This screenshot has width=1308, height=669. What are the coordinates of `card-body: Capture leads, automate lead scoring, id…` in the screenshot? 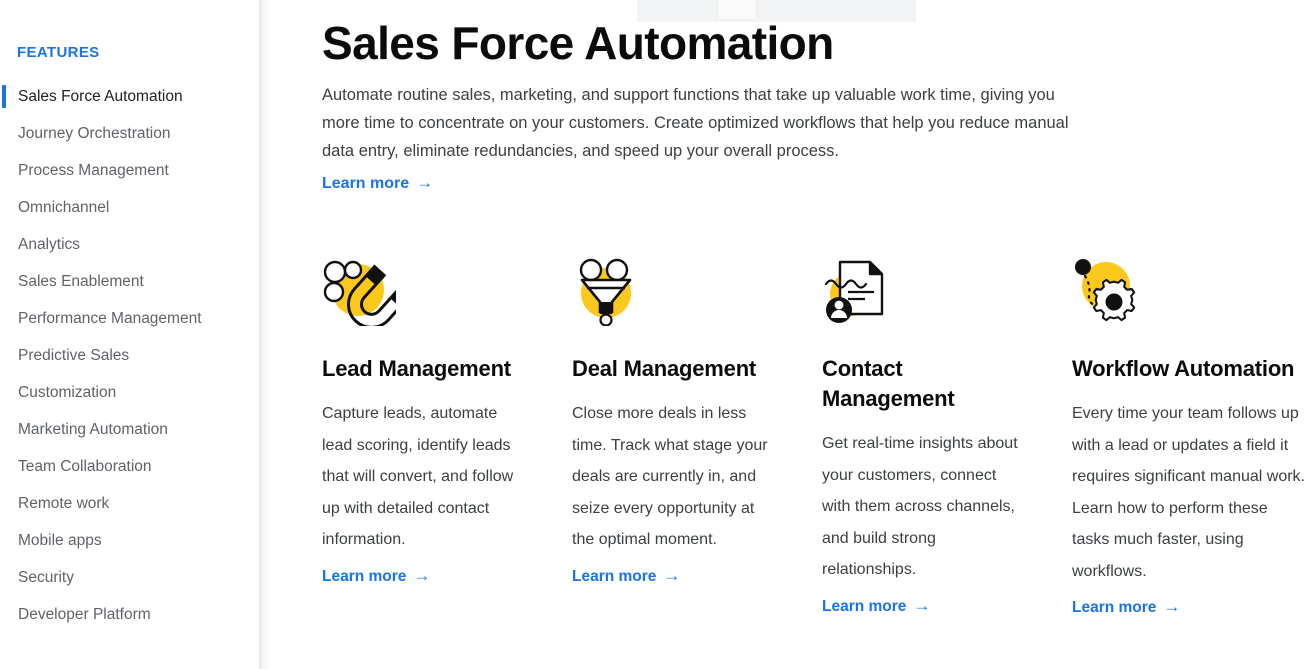 It's located at (418, 476).